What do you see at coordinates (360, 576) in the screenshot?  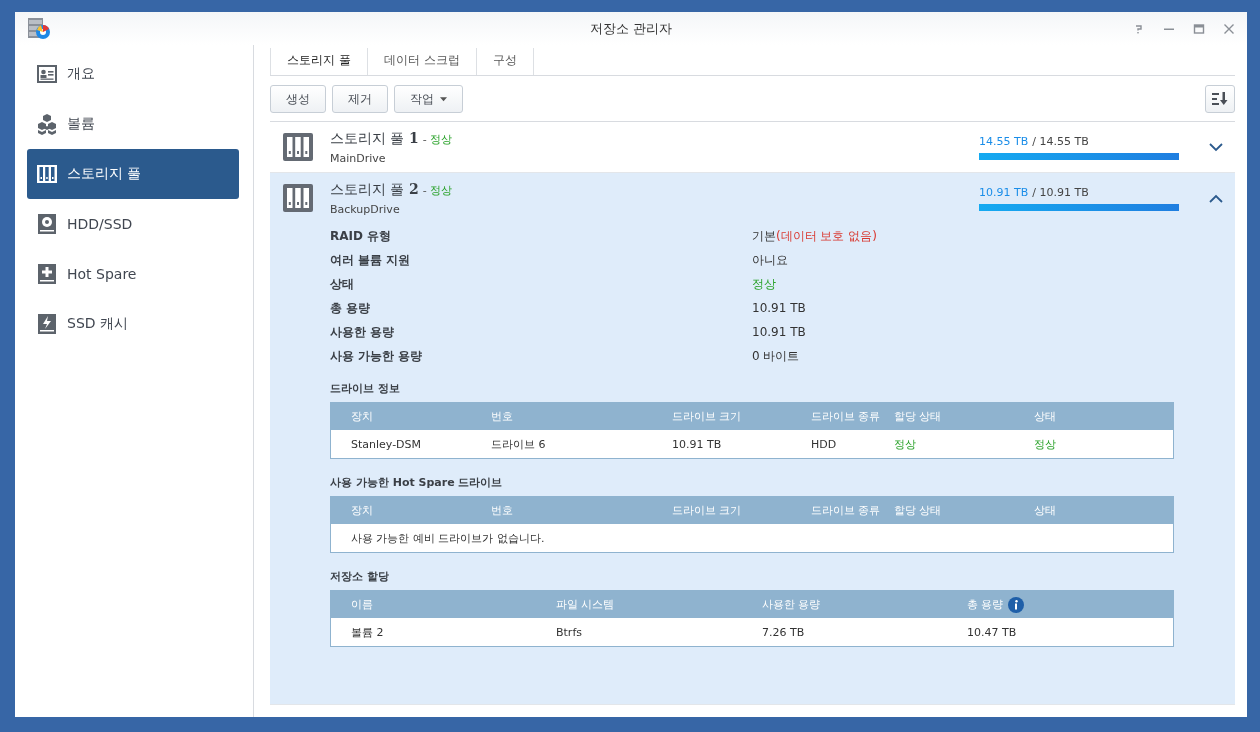 I see `section-title: 저장소 할당` at bounding box center [360, 576].